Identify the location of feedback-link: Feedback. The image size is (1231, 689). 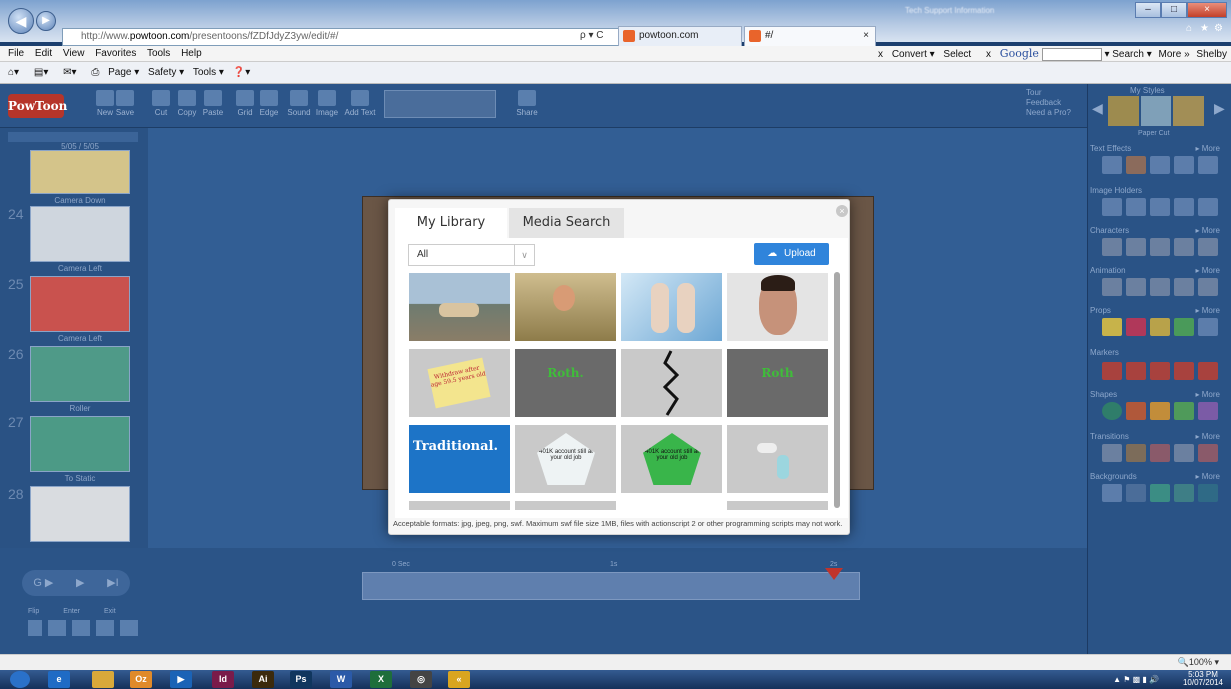
(1048, 103).